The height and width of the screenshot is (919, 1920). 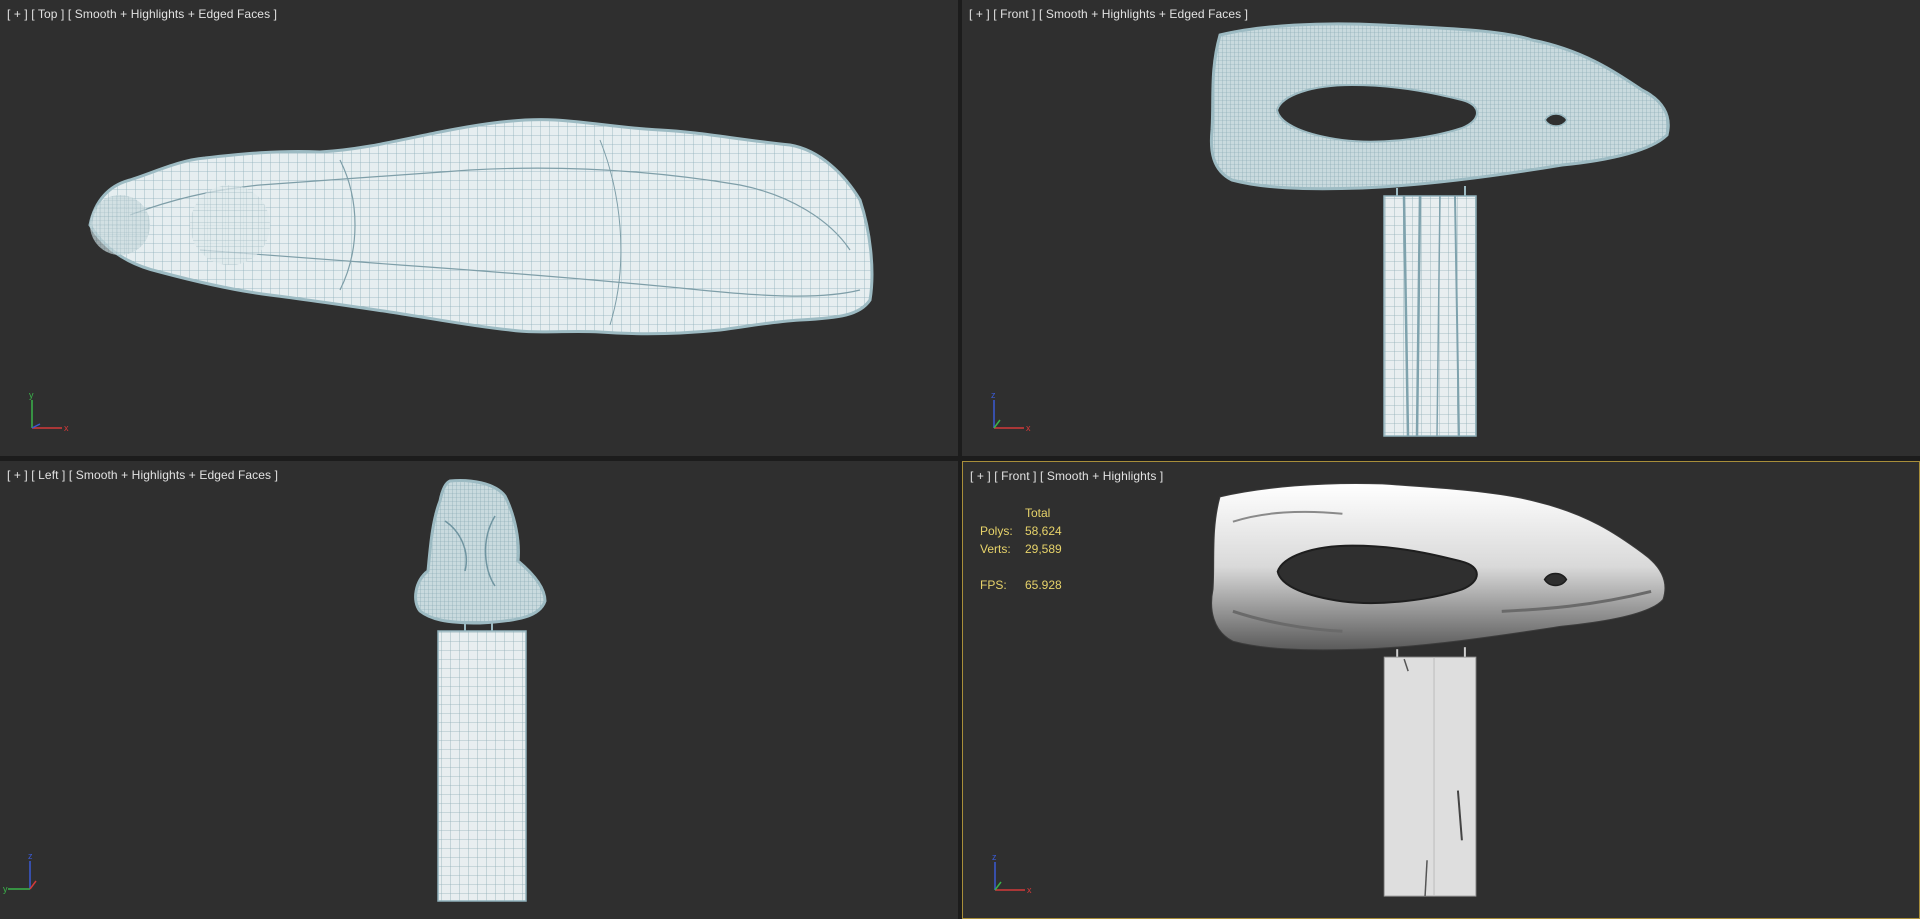 I want to click on axis-label-b: y, so click(x=5, y=889).